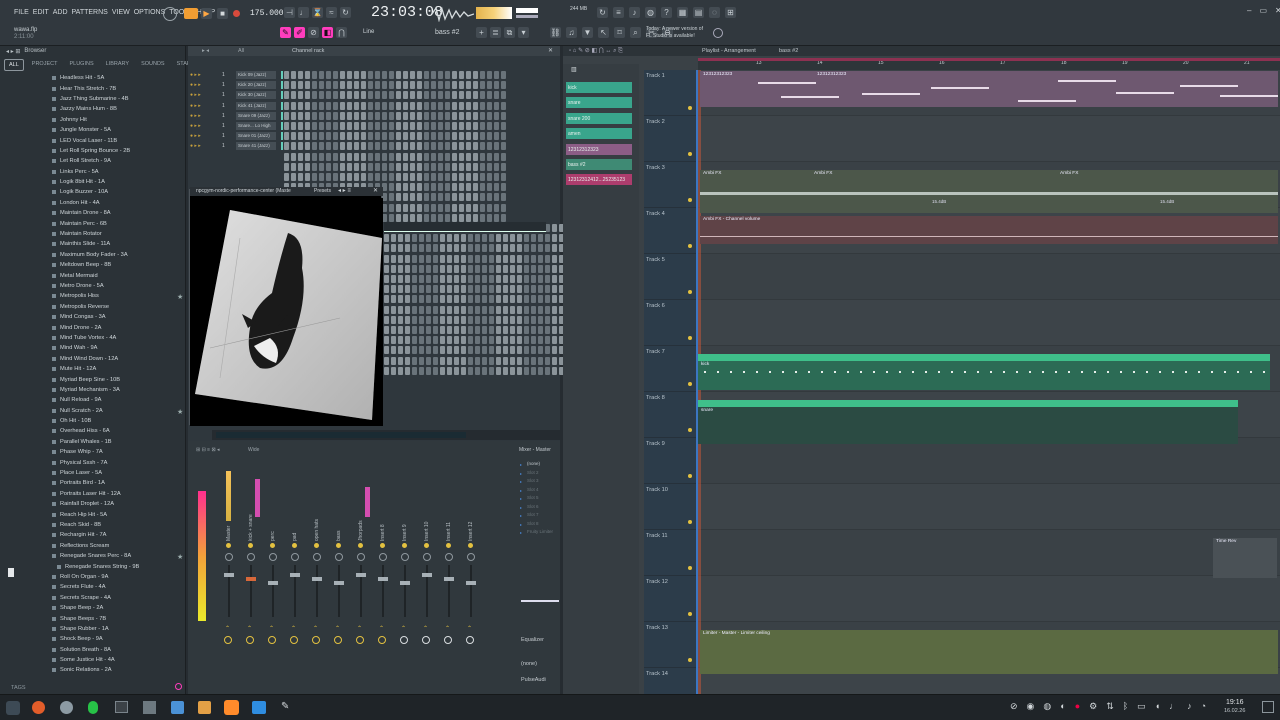  What do you see at coordinates (117, 649) in the screenshot?
I see `browser-item: Solution Breath - 8A` at bounding box center [117, 649].